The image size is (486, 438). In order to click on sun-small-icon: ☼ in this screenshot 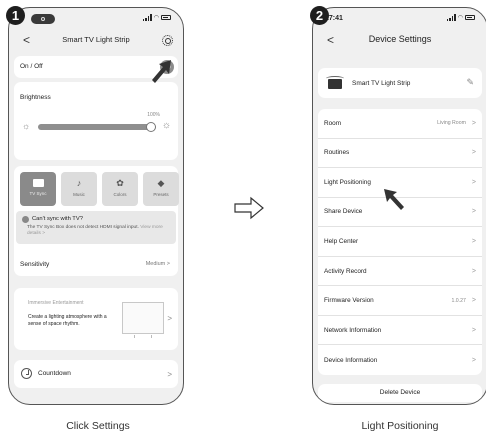, I will do `click(26, 126)`.